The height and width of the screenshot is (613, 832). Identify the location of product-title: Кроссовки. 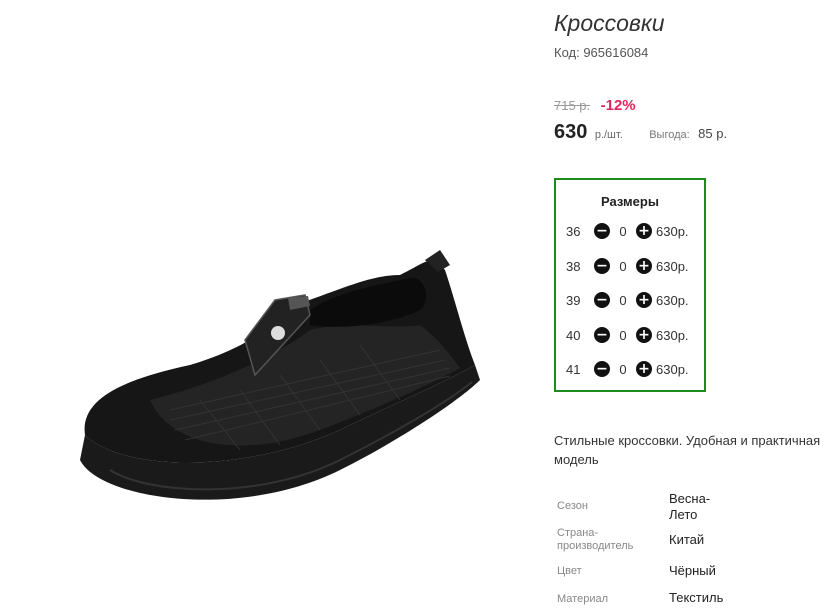
(609, 23).